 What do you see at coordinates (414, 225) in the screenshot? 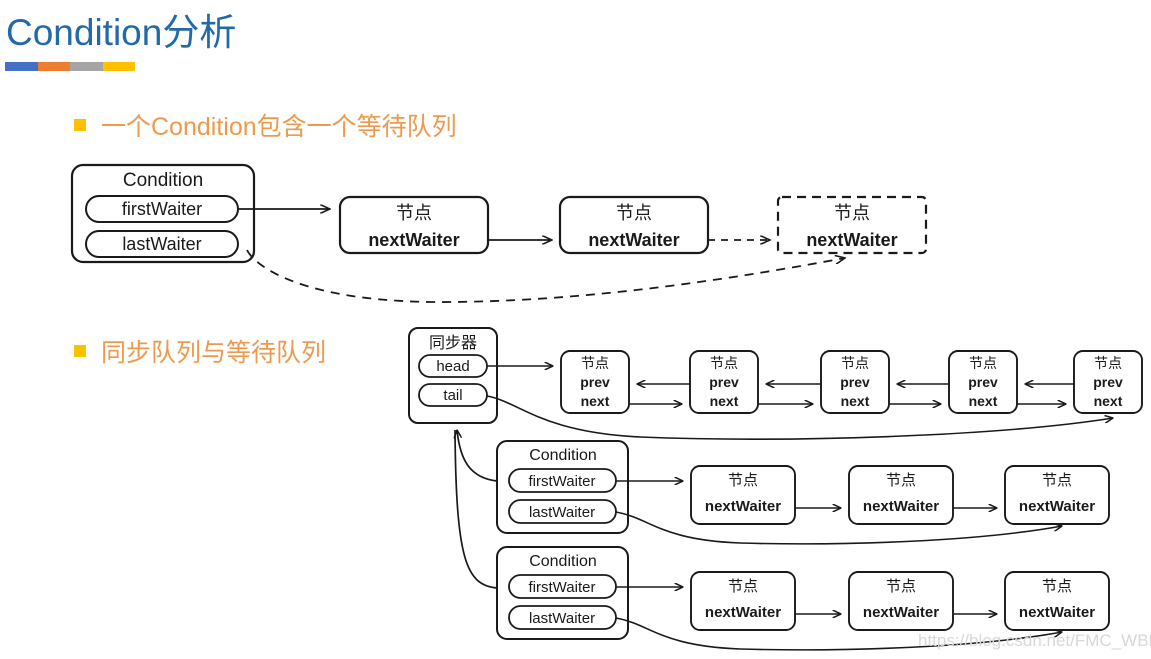
I see `top-node-1: 节点 nextWaiter` at bounding box center [414, 225].